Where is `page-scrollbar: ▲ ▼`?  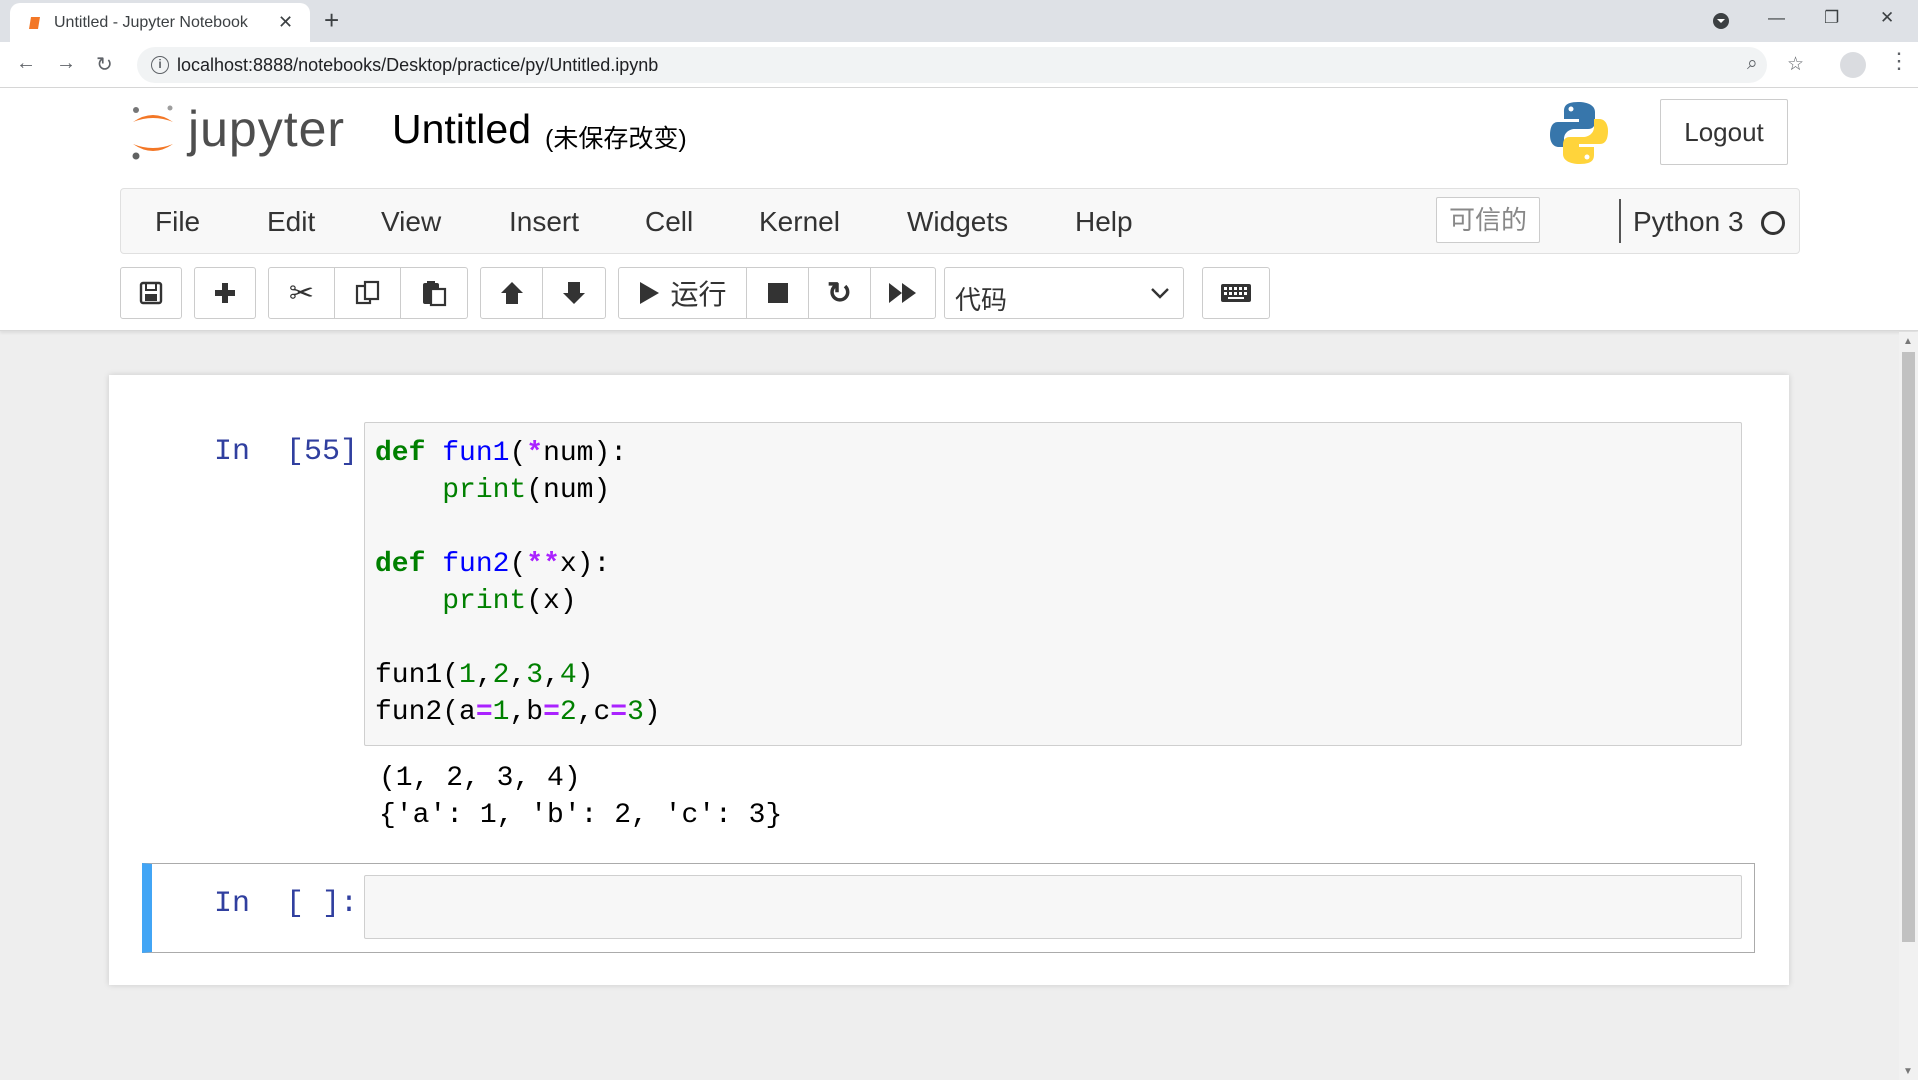
page-scrollbar: ▲ ▼ is located at coordinates (1908, 706).